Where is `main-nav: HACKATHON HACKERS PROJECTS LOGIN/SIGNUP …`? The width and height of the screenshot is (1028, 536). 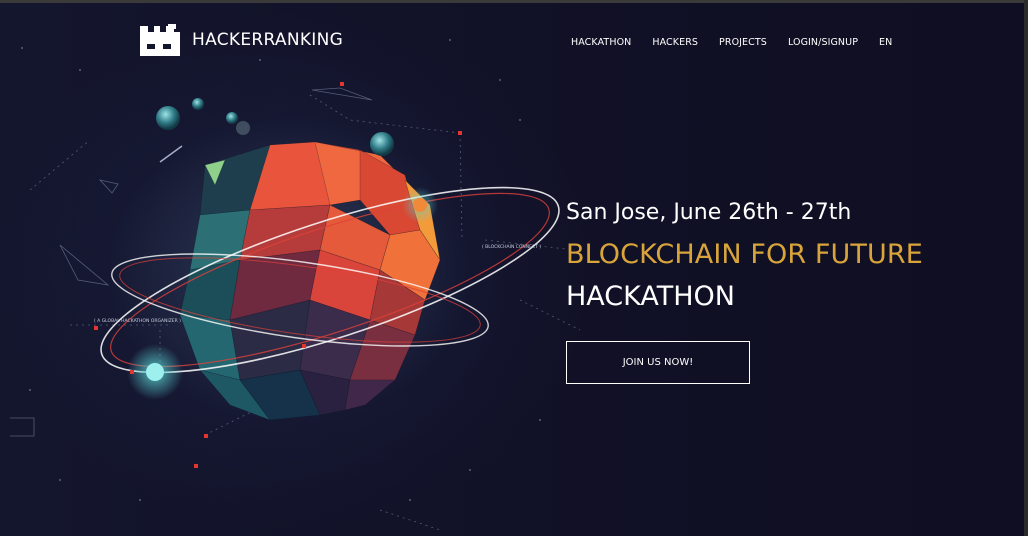 main-nav: HACKATHON HACKERS PROJECTS LOGIN/SIGNUP … is located at coordinates (731, 42).